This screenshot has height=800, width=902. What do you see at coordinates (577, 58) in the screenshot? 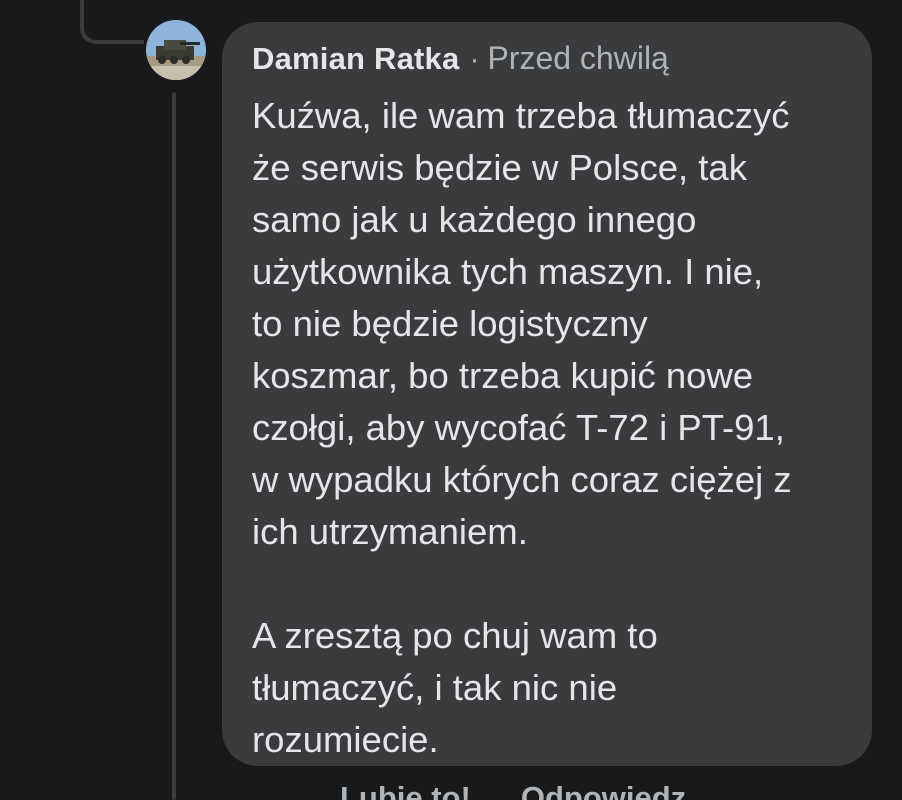
I see `comment-timestamp: Przed chwilą` at bounding box center [577, 58].